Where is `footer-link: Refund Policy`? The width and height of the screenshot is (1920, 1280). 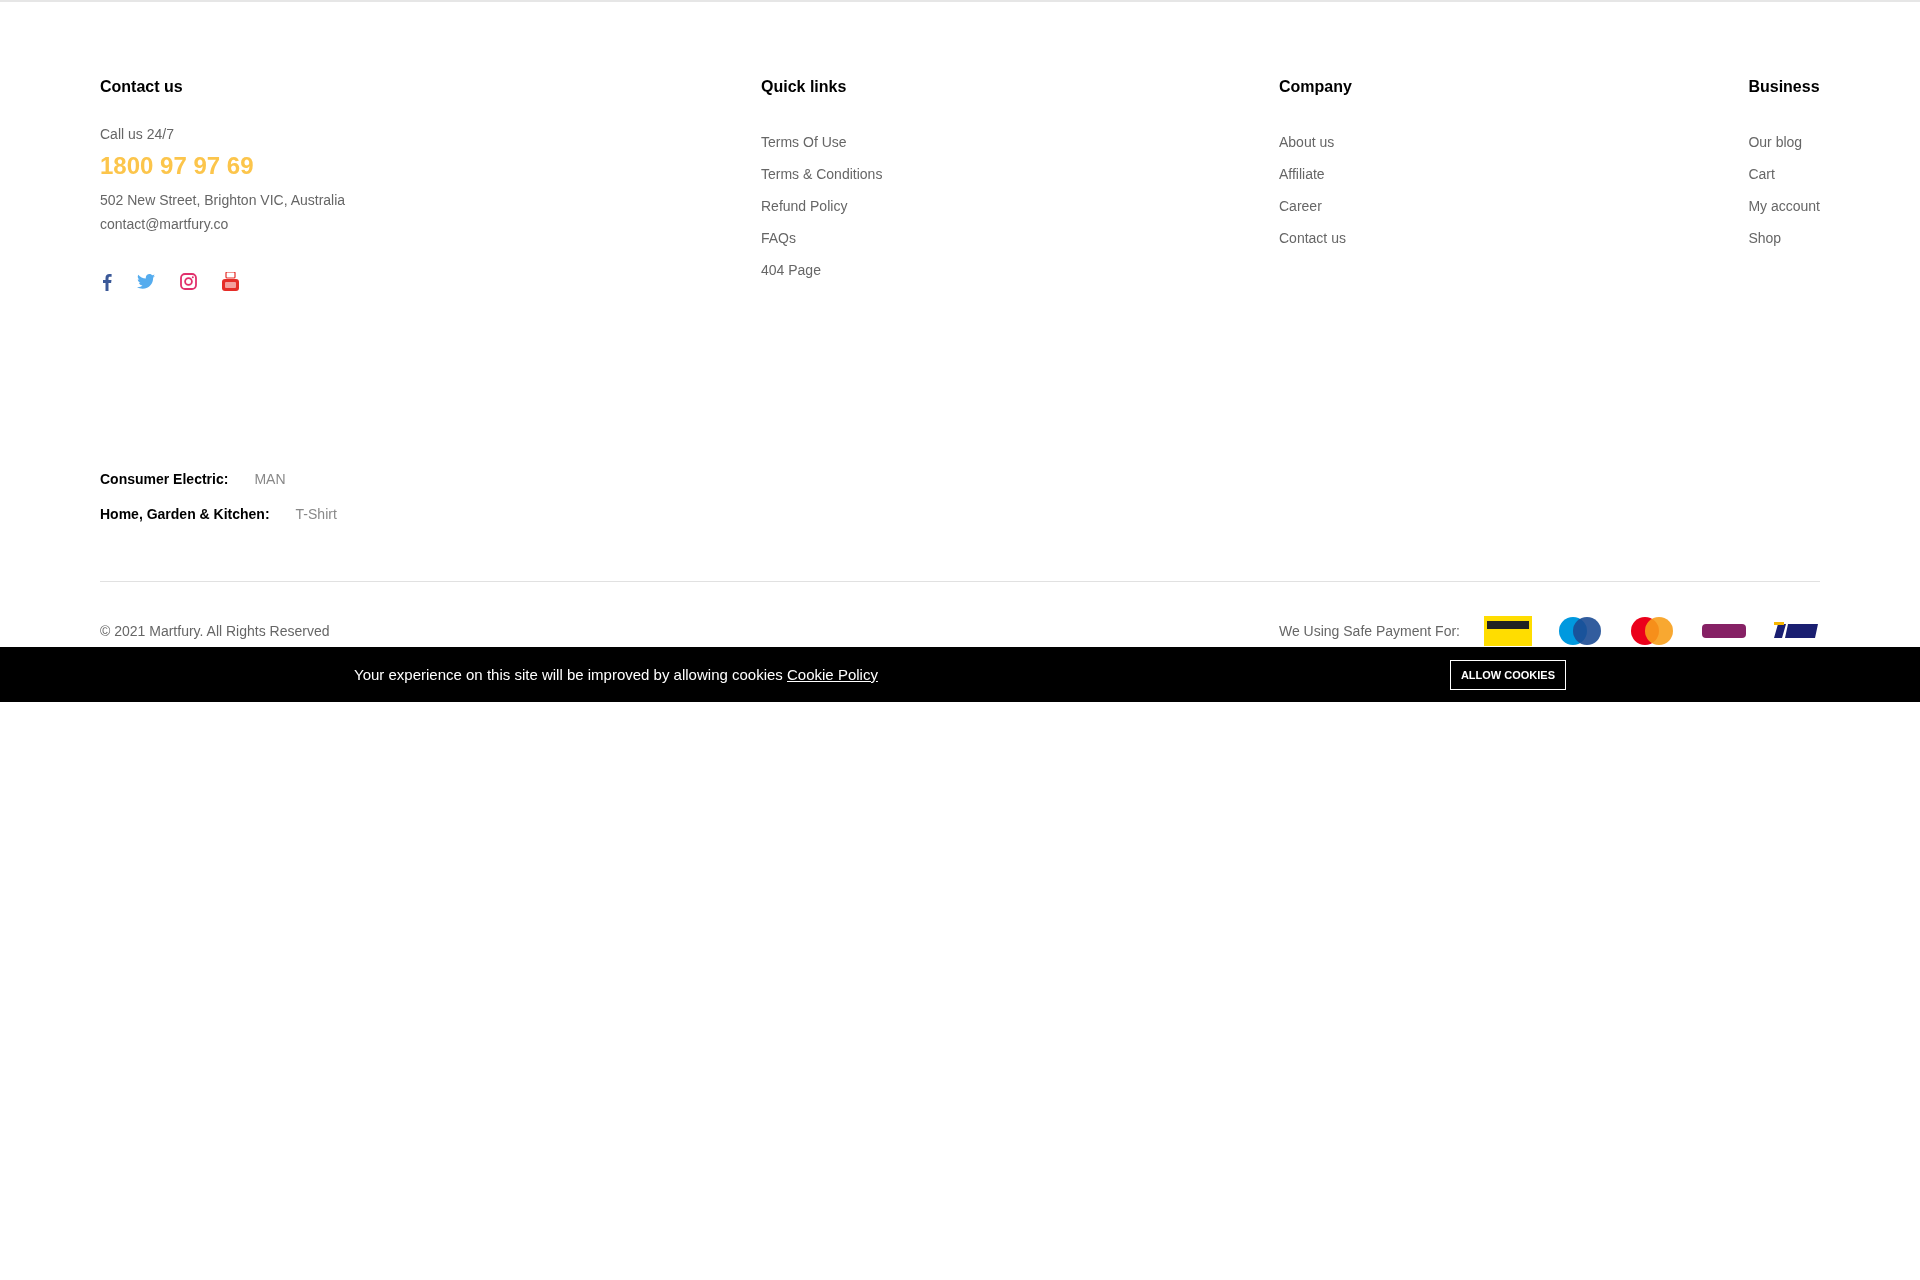 footer-link: Refund Policy is located at coordinates (804, 206).